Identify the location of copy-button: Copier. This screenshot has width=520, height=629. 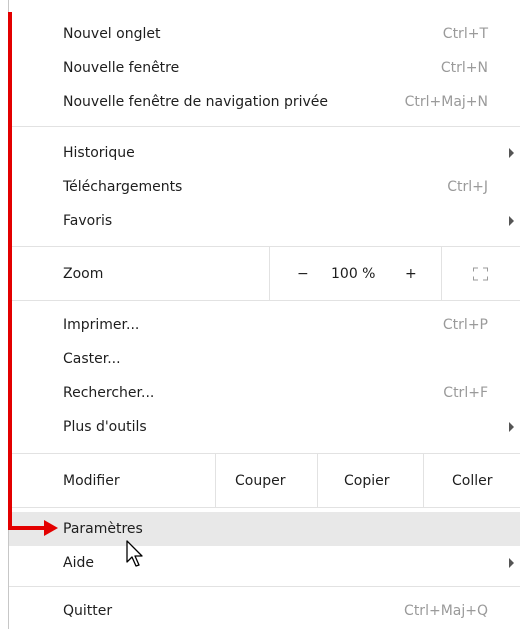
(367, 481).